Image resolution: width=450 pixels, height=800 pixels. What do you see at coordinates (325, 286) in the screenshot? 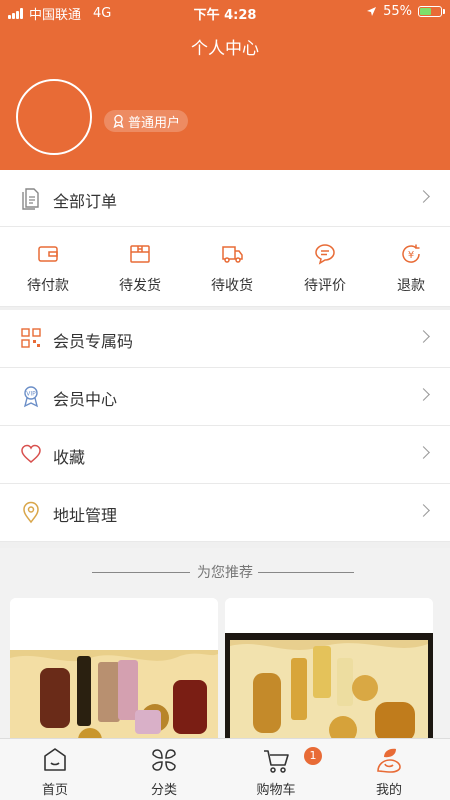
I see `status-label: 待评价` at bounding box center [325, 286].